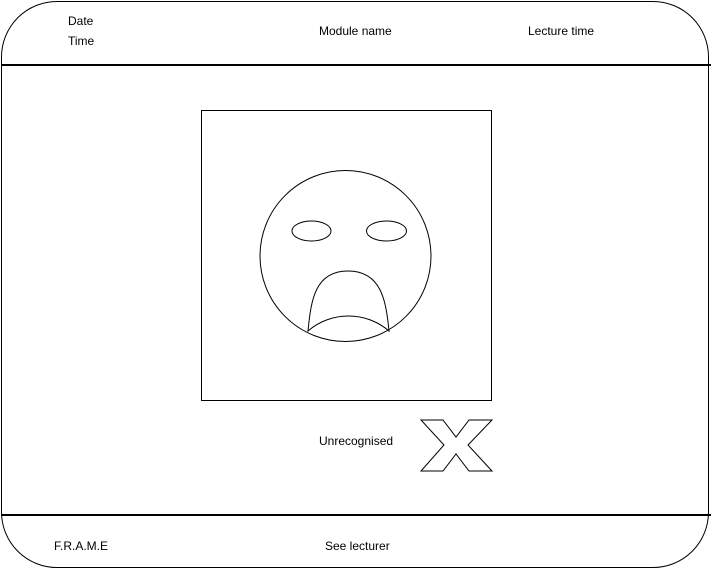 This screenshot has height=571, width=712. I want to click on app-brand: F.R.A.M.E, so click(81, 546).